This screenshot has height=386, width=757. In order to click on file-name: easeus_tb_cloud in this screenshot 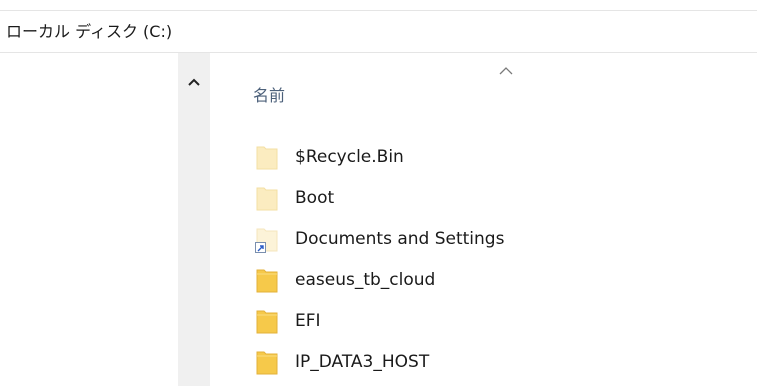, I will do `click(365, 279)`.